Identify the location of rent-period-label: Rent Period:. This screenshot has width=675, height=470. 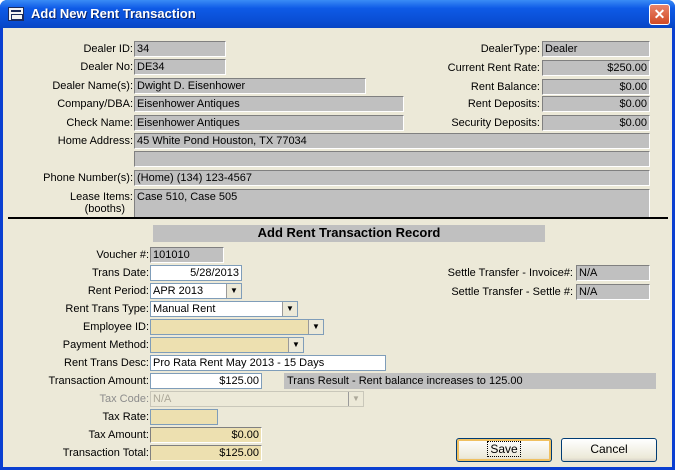
(118, 291).